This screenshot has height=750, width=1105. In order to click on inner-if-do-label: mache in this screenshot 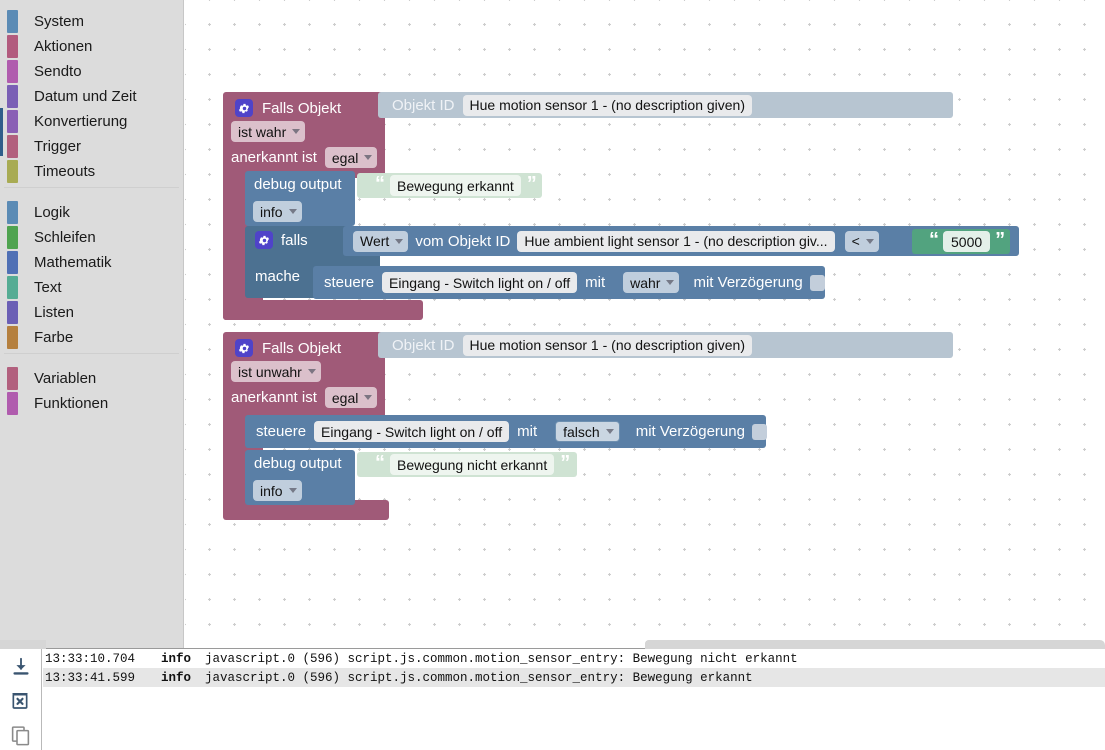, I will do `click(278, 276)`.